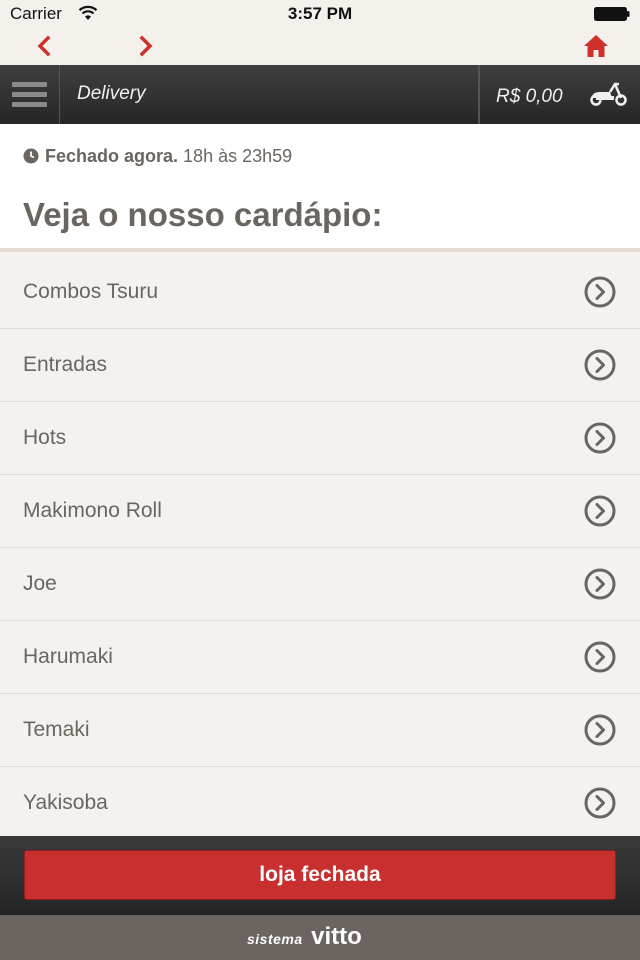 The height and width of the screenshot is (960, 640). I want to click on store-status: Fechado agora., so click(112, 156).